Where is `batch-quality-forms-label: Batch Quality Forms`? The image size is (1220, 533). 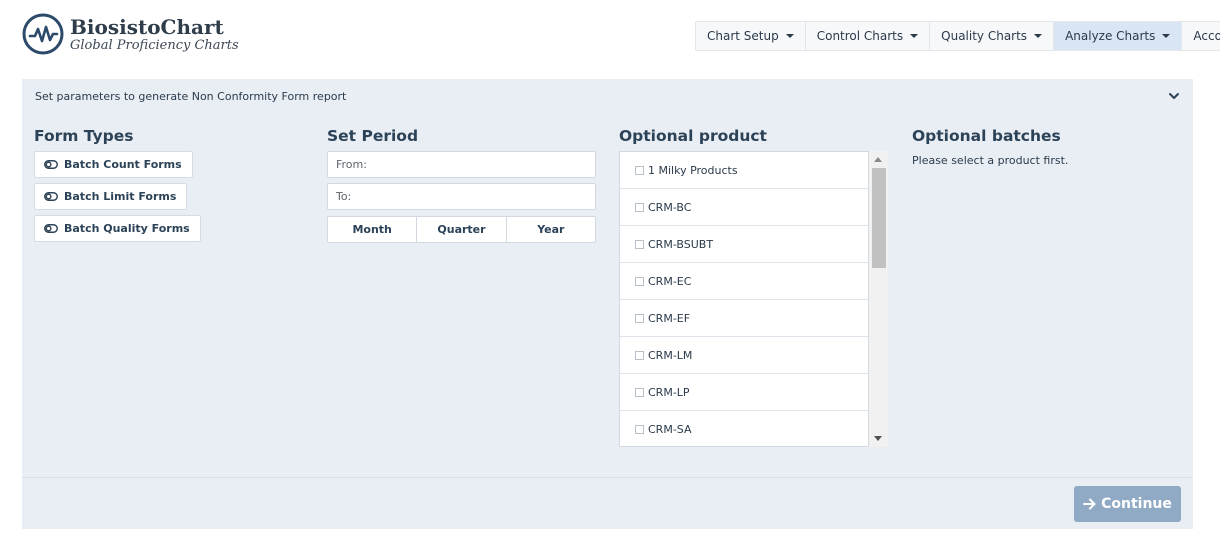
batch-quality-forms-label: Batch Quality Forms is located at coordinates (127, 228).